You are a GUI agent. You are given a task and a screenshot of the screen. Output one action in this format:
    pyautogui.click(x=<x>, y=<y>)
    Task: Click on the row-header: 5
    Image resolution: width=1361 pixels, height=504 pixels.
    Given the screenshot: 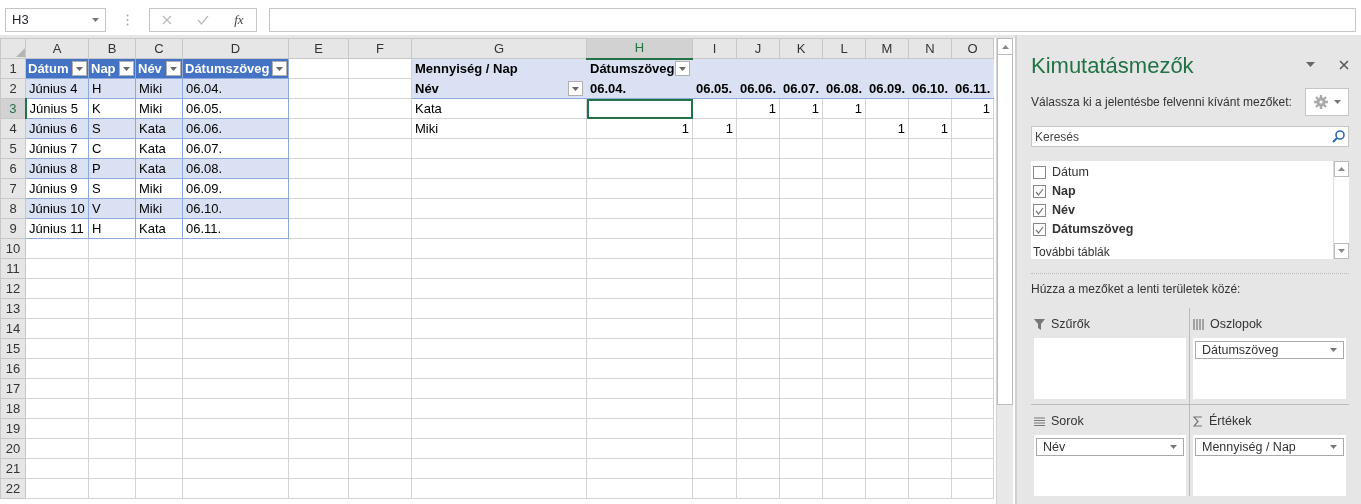 What is the action you would take?
    pyautogui.click(x=13, y=148)
    